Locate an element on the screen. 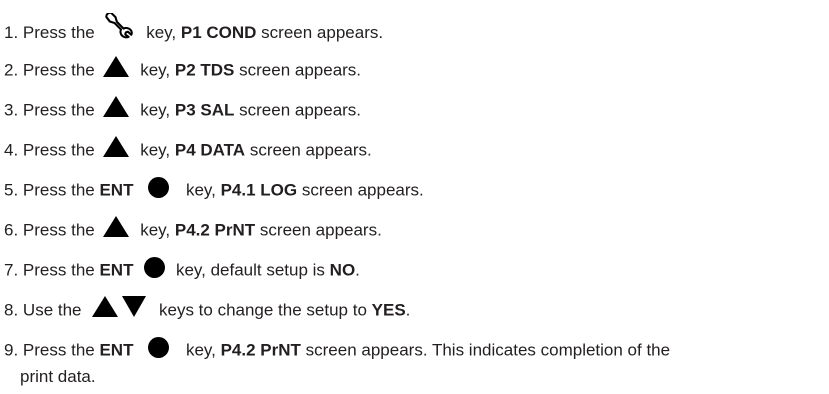 Image resolution: width=829 pixels, height=394 pixels. step-text-pre: Use the is located at coordinates (52, 310).